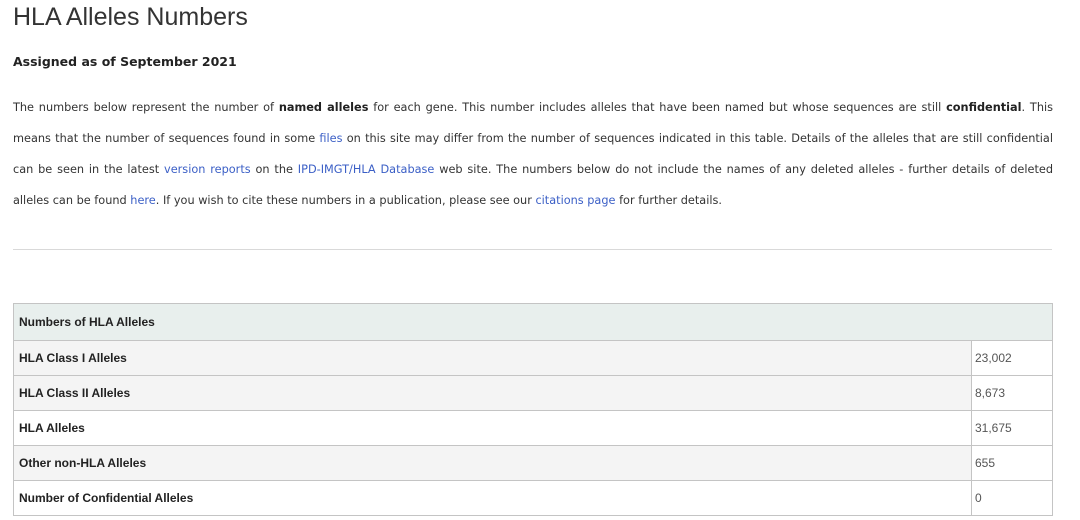  Describe the element at coordinates (492, 428) in the screenshot. I see `row-label: HLA Alleles` at that location.